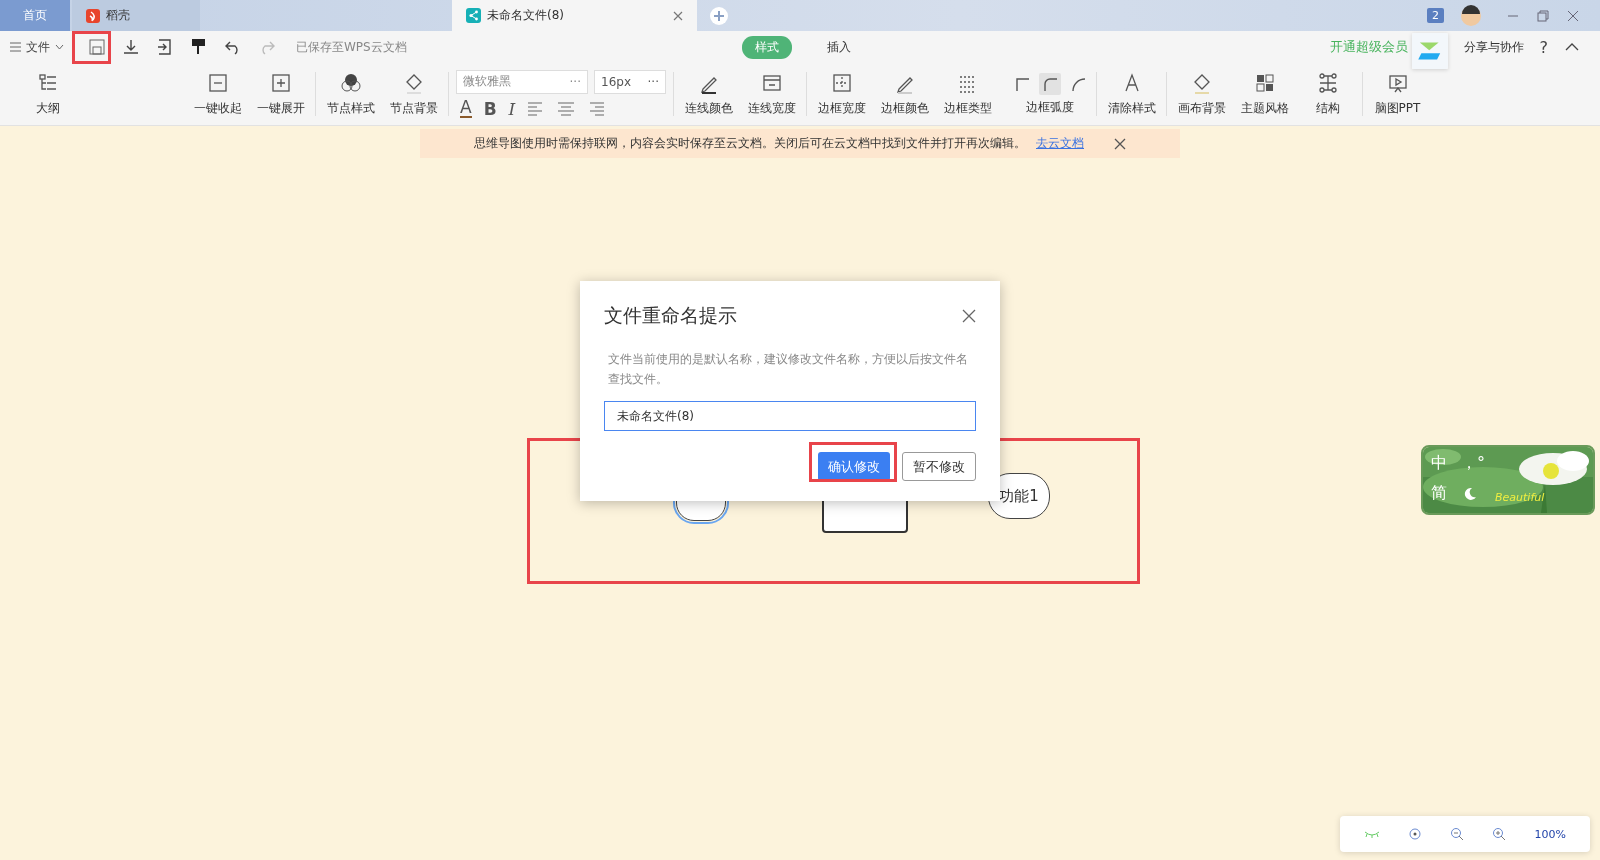 The width and height of the screenshot is (1600, 860). I want to click on help-button: ?, so click(1543, 47).